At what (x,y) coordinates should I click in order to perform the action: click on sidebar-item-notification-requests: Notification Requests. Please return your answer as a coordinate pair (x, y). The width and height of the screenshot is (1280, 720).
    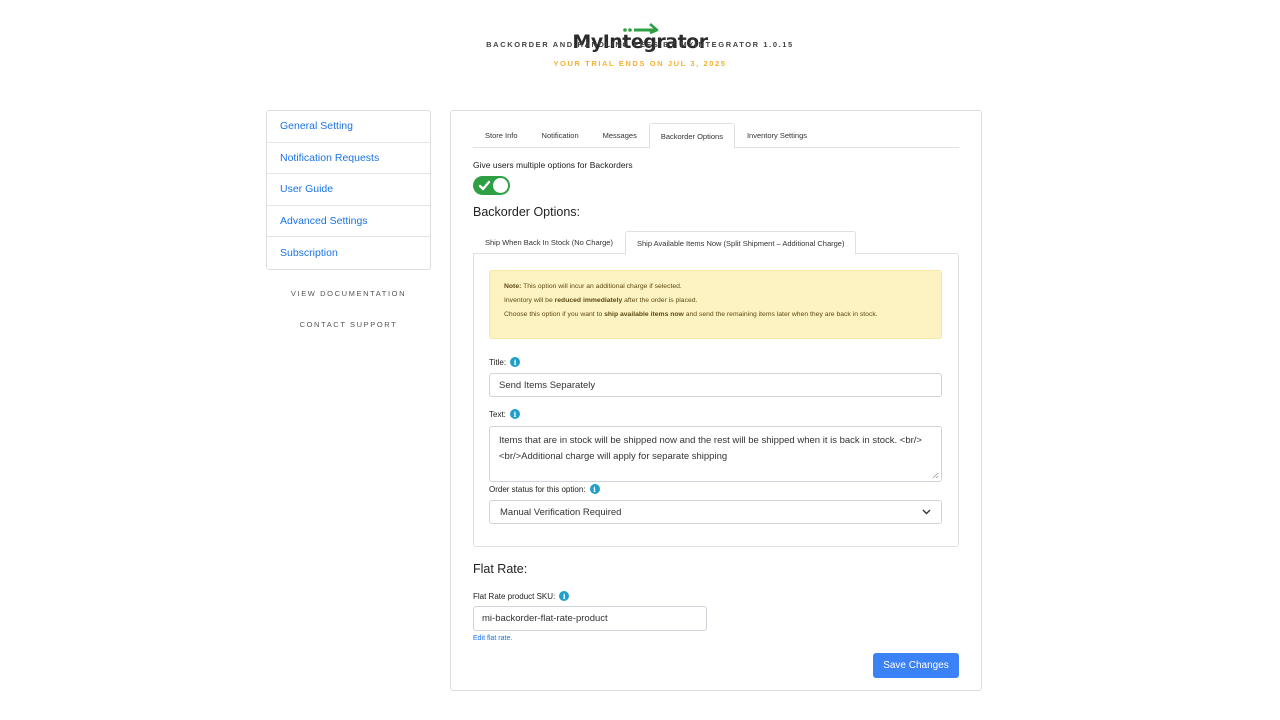
    Looking at the image, I should click on (348, 159).